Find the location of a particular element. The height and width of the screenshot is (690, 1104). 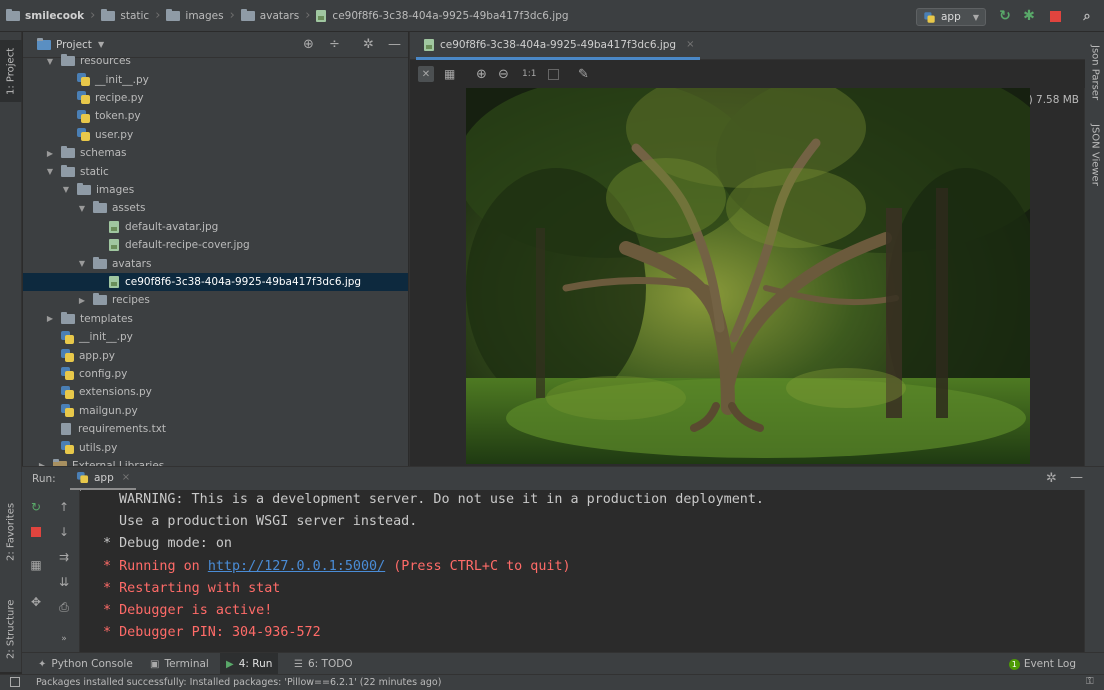

tree-file: mailgun.py is located at coordinates (215, 411).